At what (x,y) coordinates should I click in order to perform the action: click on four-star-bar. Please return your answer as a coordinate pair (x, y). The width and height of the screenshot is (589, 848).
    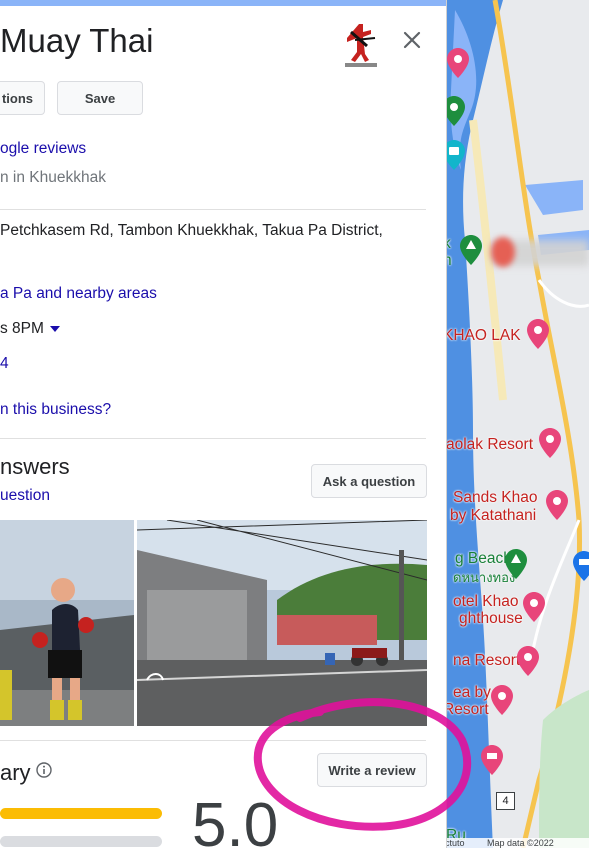
    Looking at the image, I should click on (81, 841).